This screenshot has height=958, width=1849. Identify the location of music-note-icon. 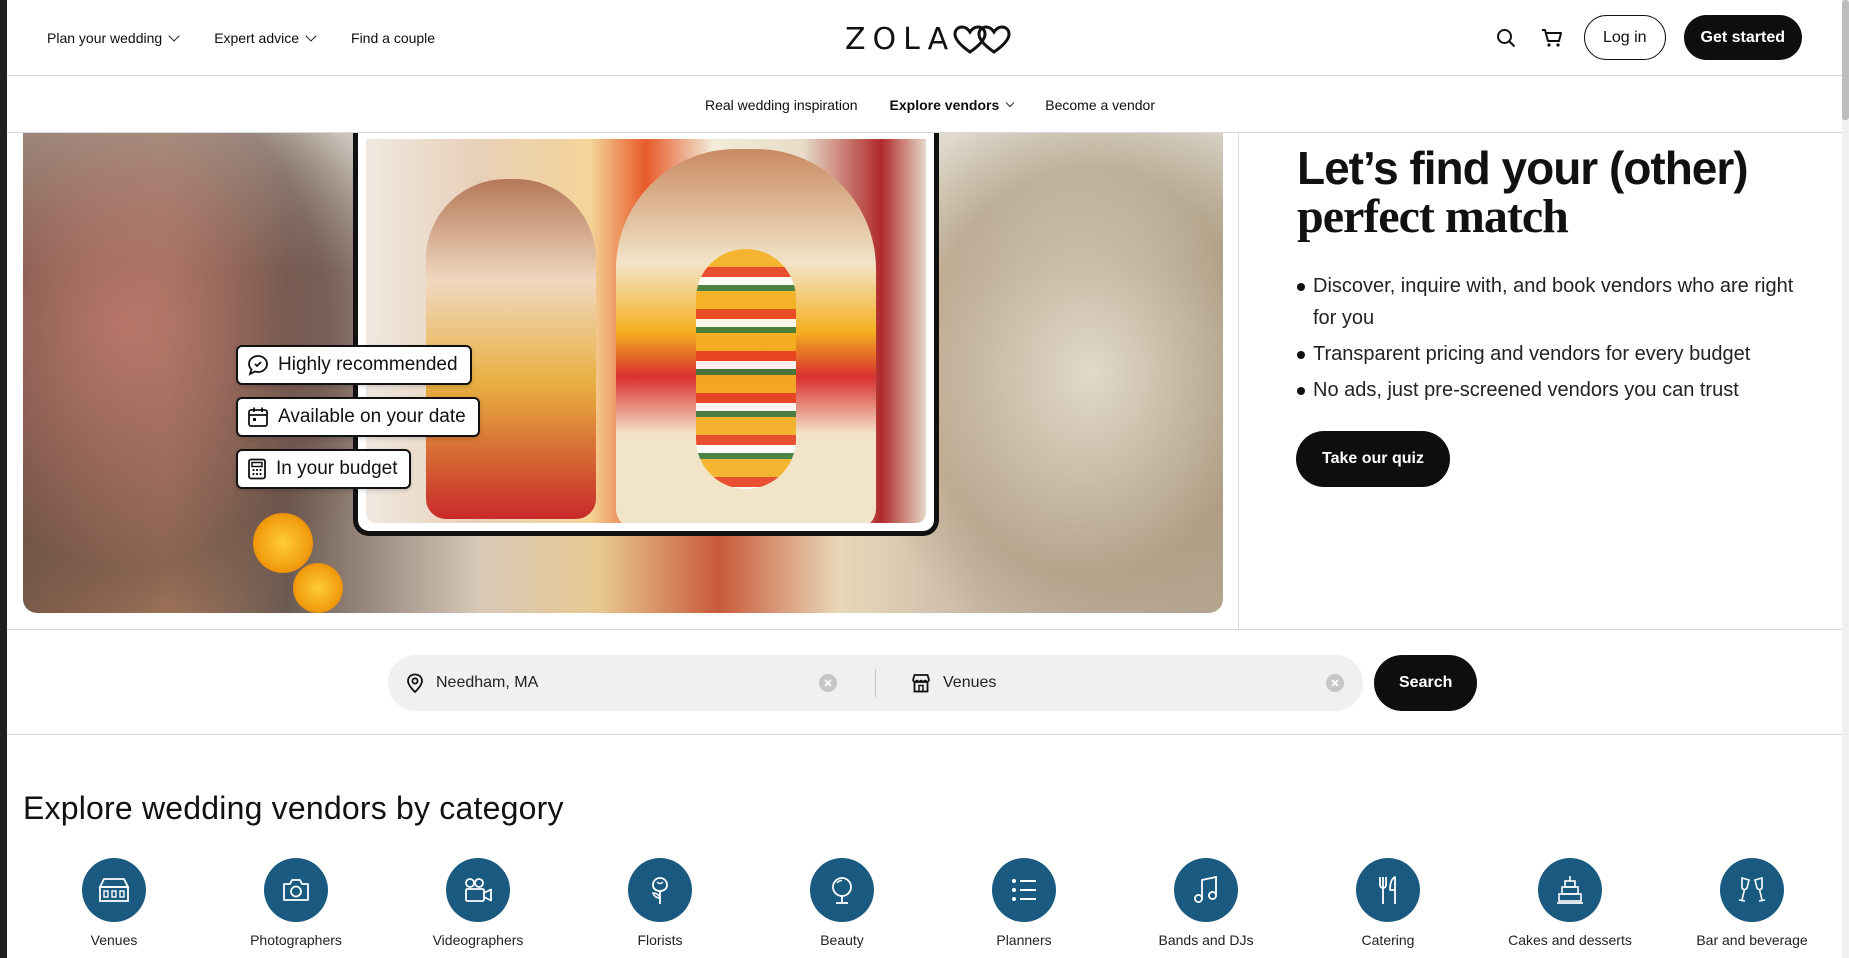
(1206, 890).